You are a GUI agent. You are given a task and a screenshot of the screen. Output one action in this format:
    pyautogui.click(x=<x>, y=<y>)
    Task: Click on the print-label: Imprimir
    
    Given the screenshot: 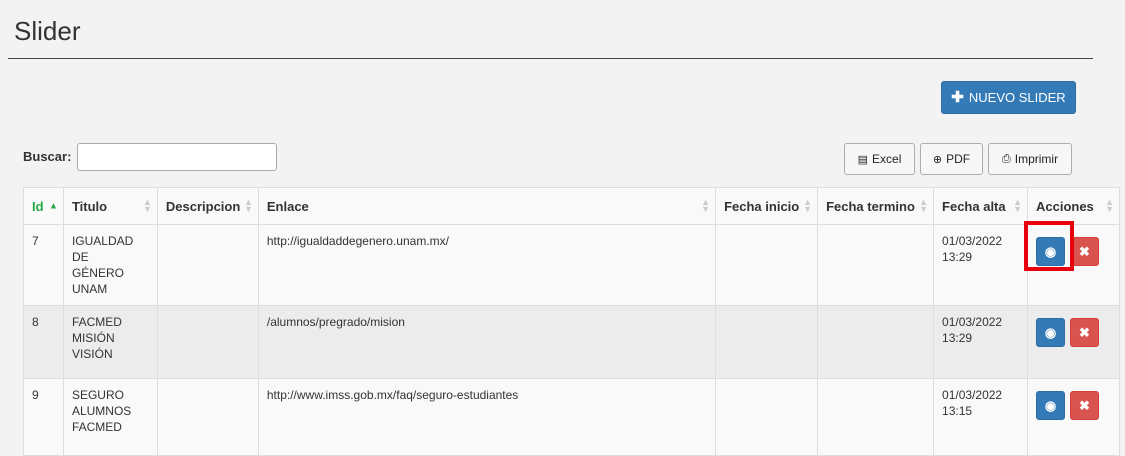 What is the action you would take?
    pyautogui.click(x=1036, y=159)
    